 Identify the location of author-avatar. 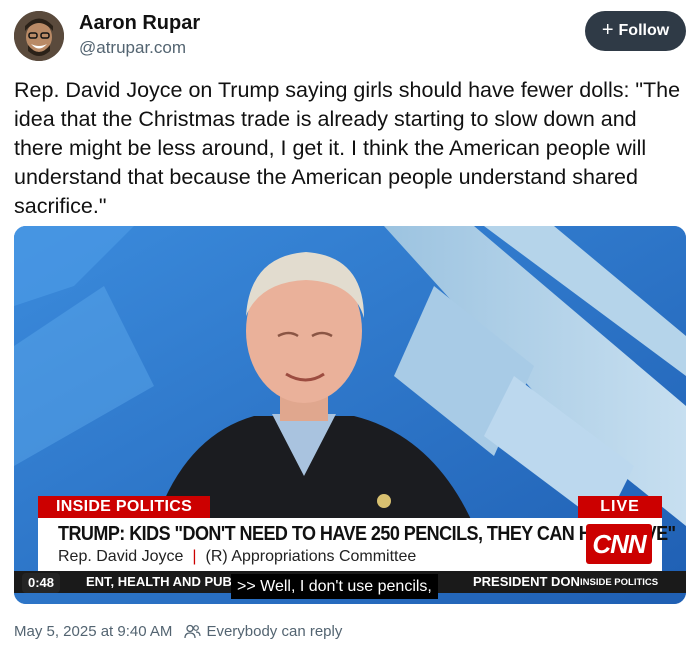
(39, 36).